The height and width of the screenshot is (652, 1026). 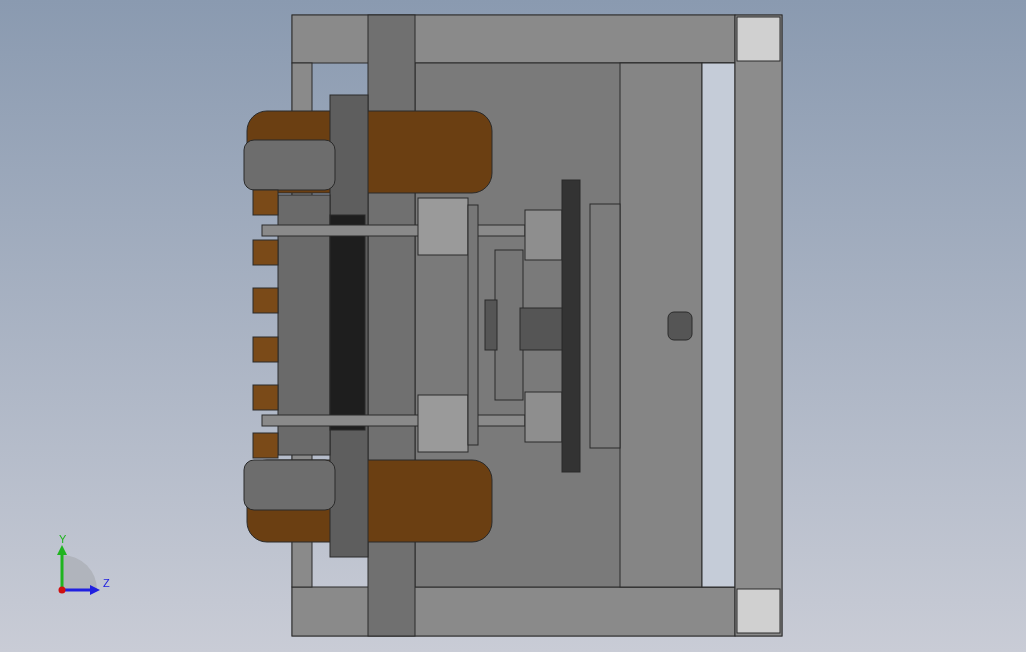 What do you see at coordinates (63, 539) in the screenshot?
I see `axis-label: Y` at bounding box center [63, 539].